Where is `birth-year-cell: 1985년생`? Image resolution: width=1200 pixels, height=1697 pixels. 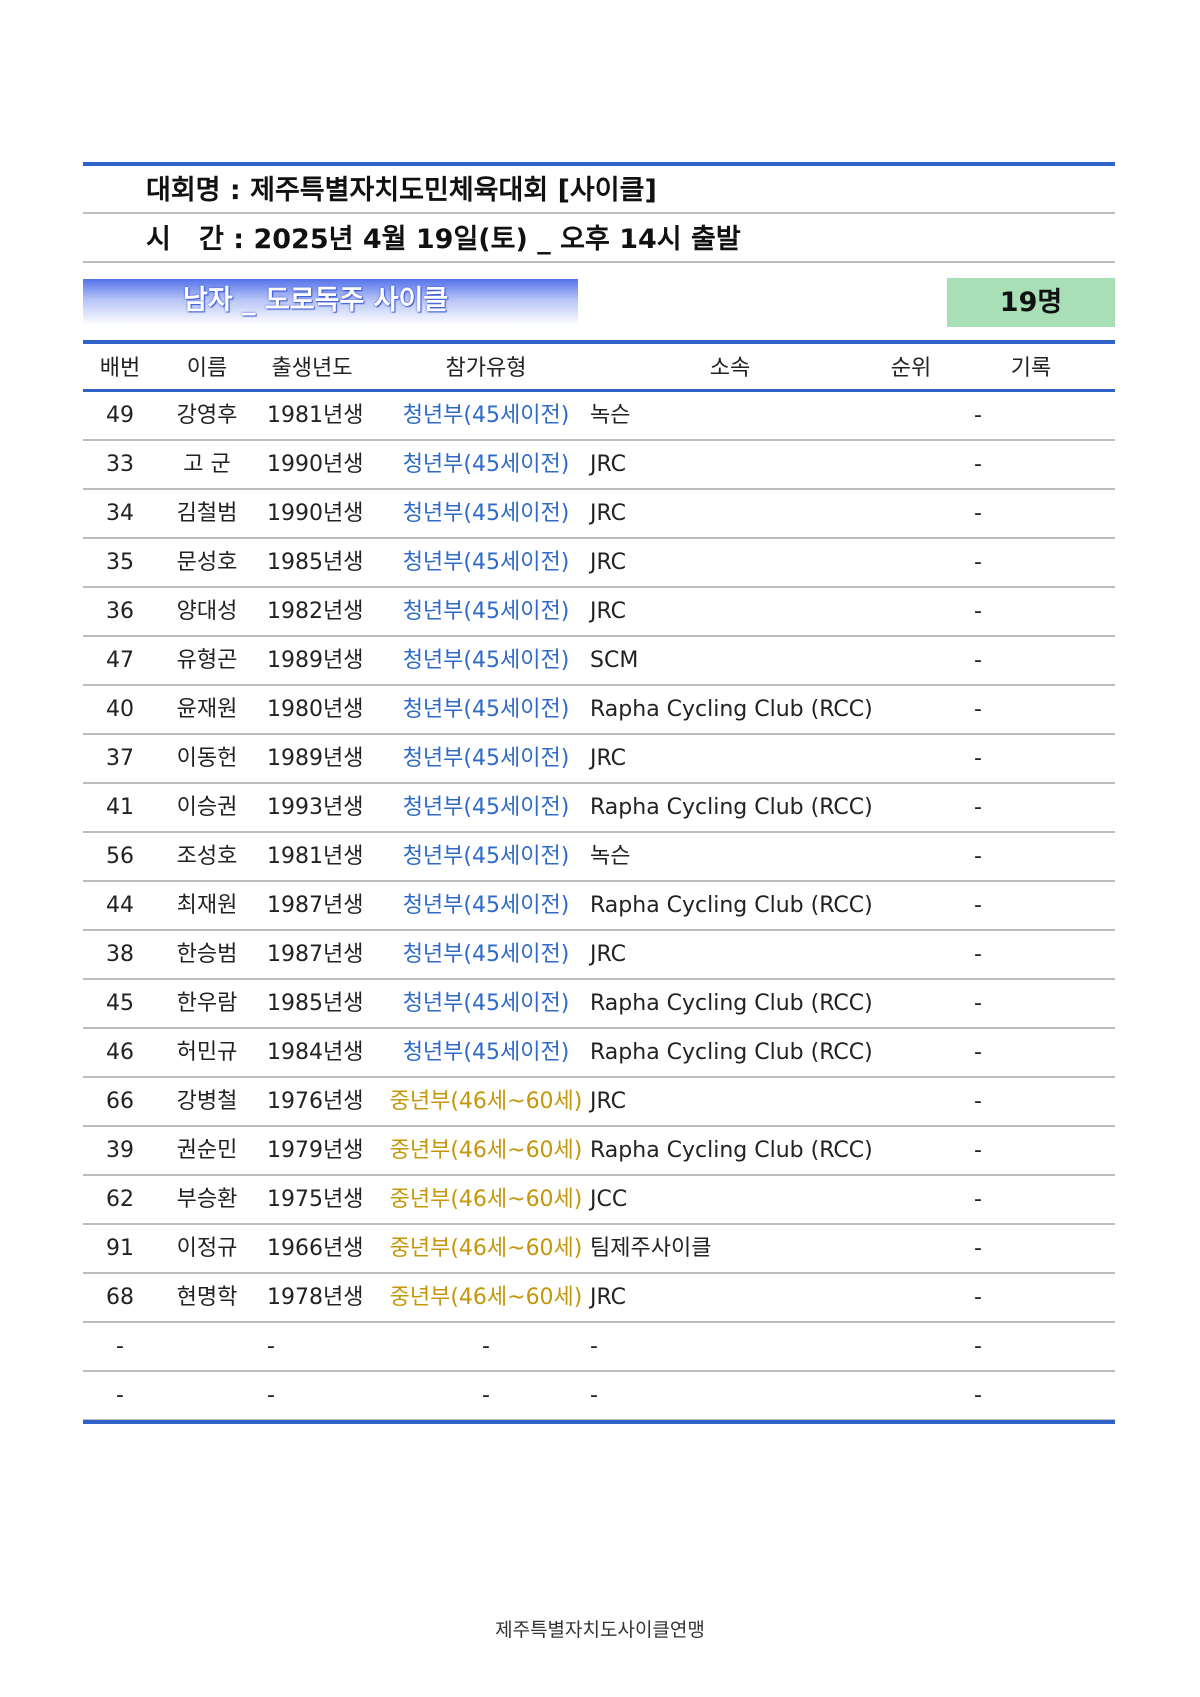 birth-year-cell: 1985년생 is located at coordinates (315, 1003).